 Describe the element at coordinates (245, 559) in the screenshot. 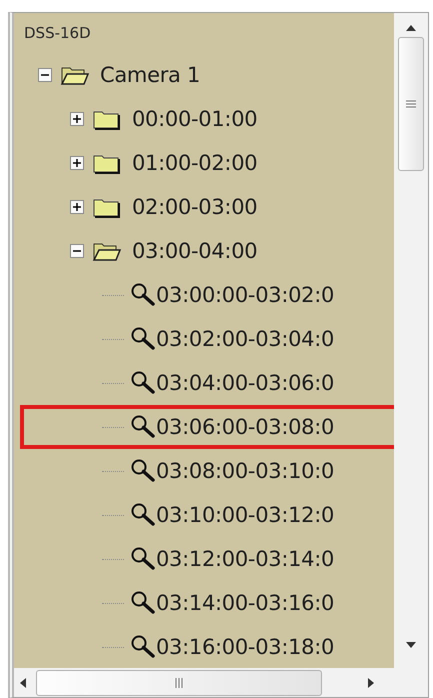

I see `recording-label: 03:12:00-03:14:0` at that location.